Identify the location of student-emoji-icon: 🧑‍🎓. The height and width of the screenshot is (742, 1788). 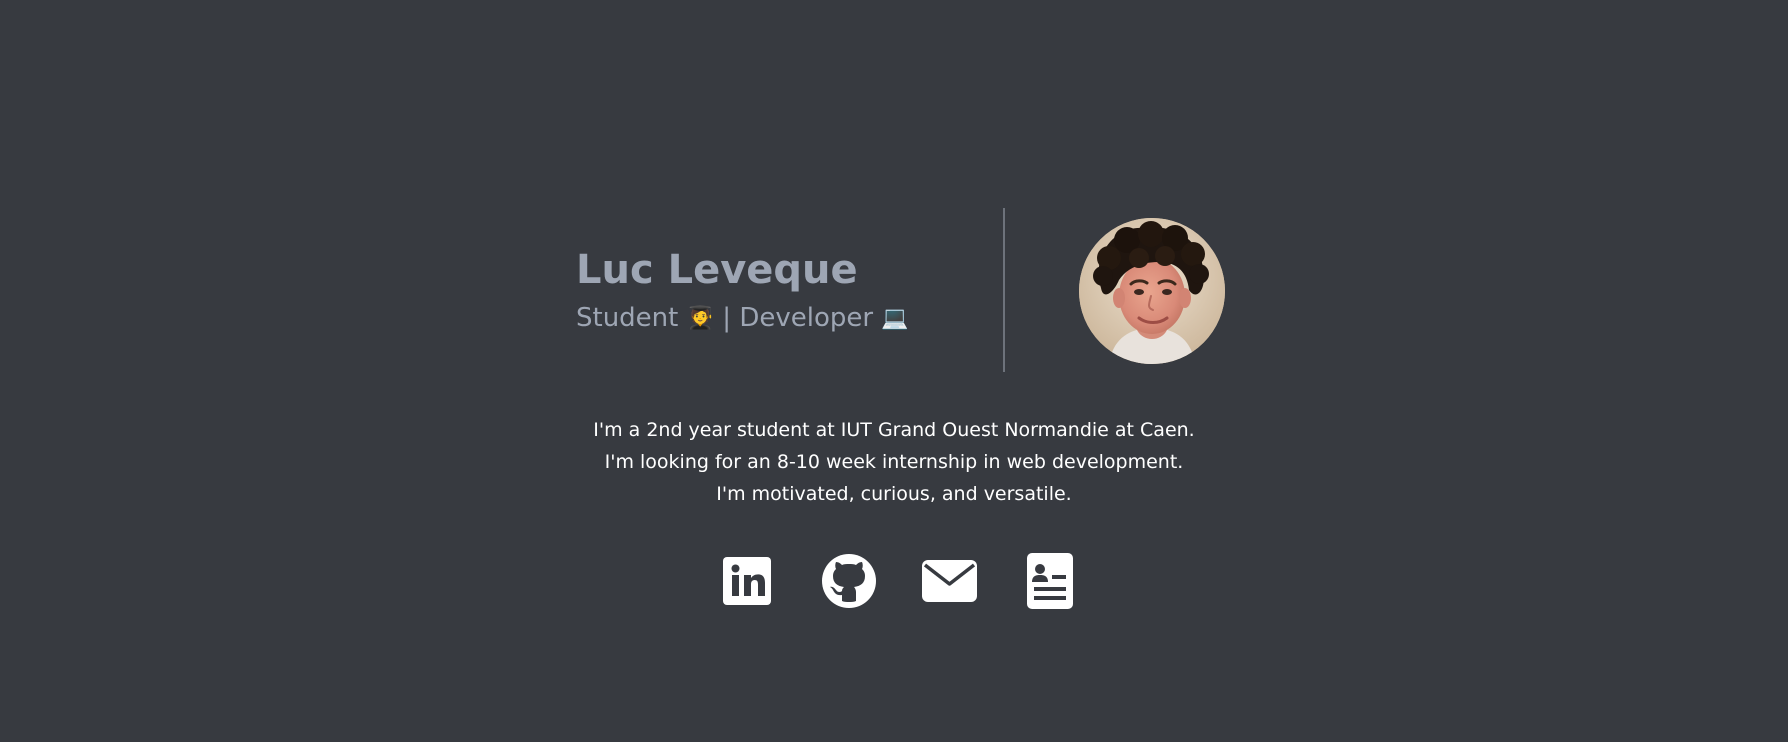
(700, 318).